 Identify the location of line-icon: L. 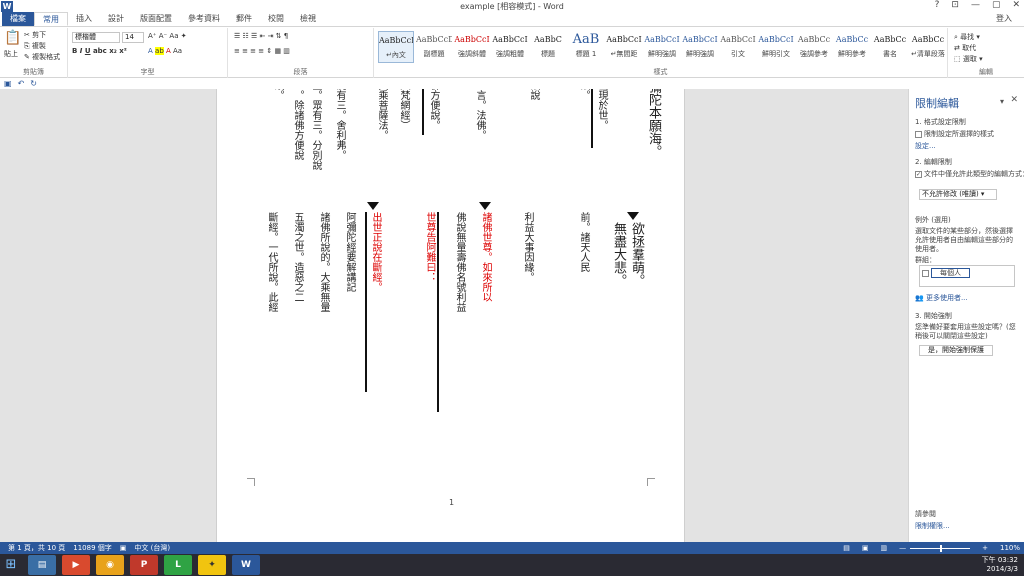
(178, 565).